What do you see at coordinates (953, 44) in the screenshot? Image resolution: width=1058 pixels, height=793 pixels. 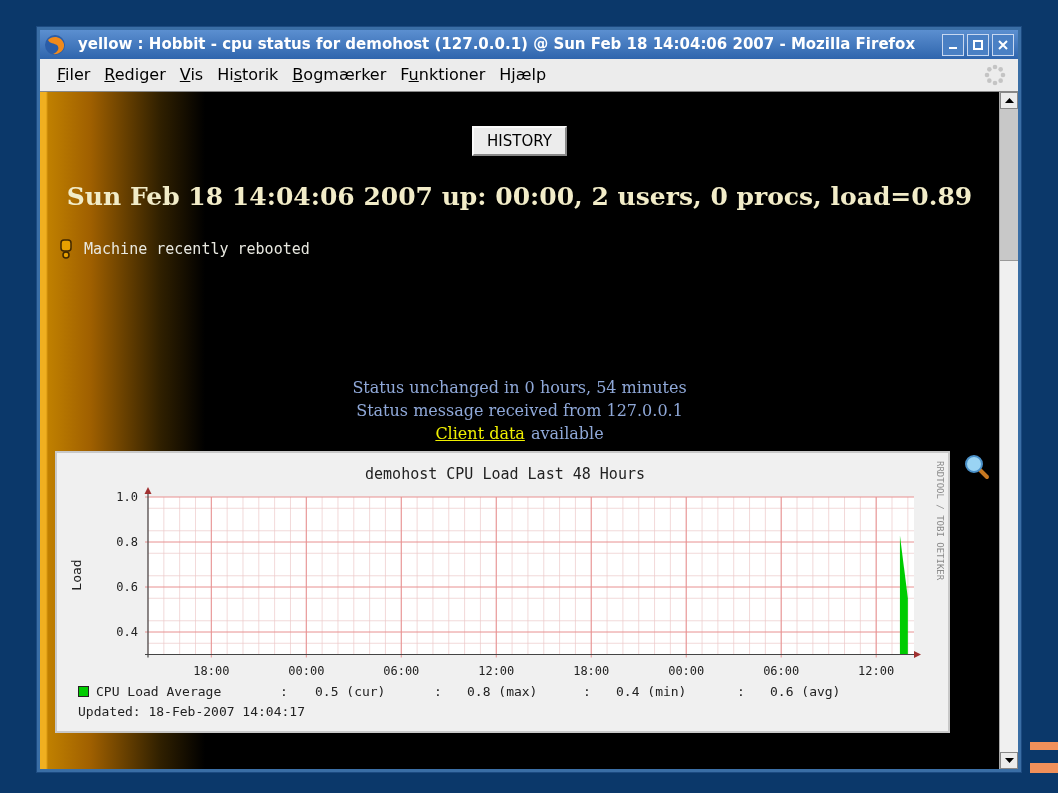 I see `minimize-button` at bounding box center [953, 44].